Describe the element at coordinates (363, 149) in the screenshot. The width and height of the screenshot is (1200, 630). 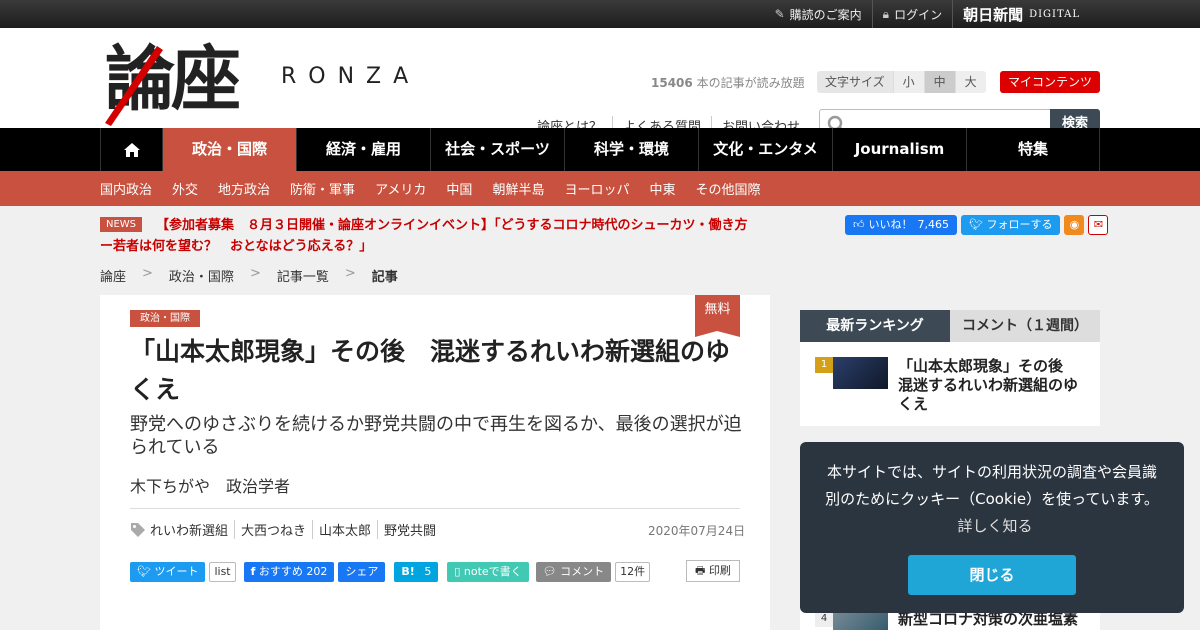
I see `nav-economy: 経済・雇用` at that location.